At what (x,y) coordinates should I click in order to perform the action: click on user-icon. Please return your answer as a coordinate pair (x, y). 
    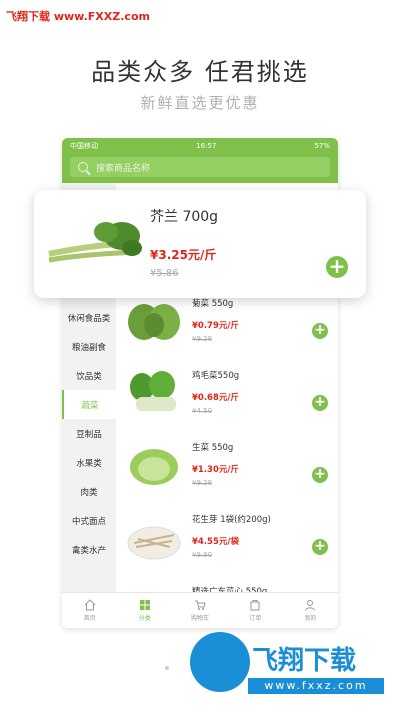
    Looking at the image, I should click on (310, 605).